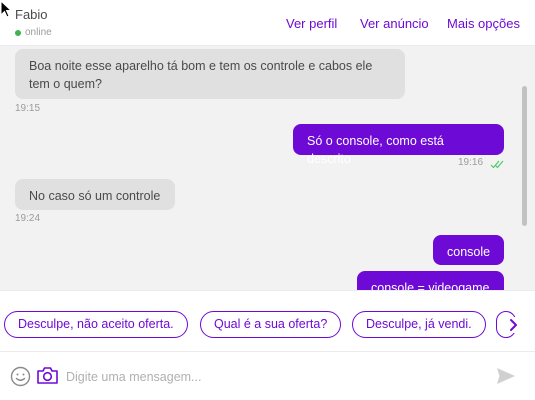 The width and height of the screenshot is (535, 400). Describe the element at coordinates (6, 9) in the screenshot. I see `cursor-arrow-icon` at that location.